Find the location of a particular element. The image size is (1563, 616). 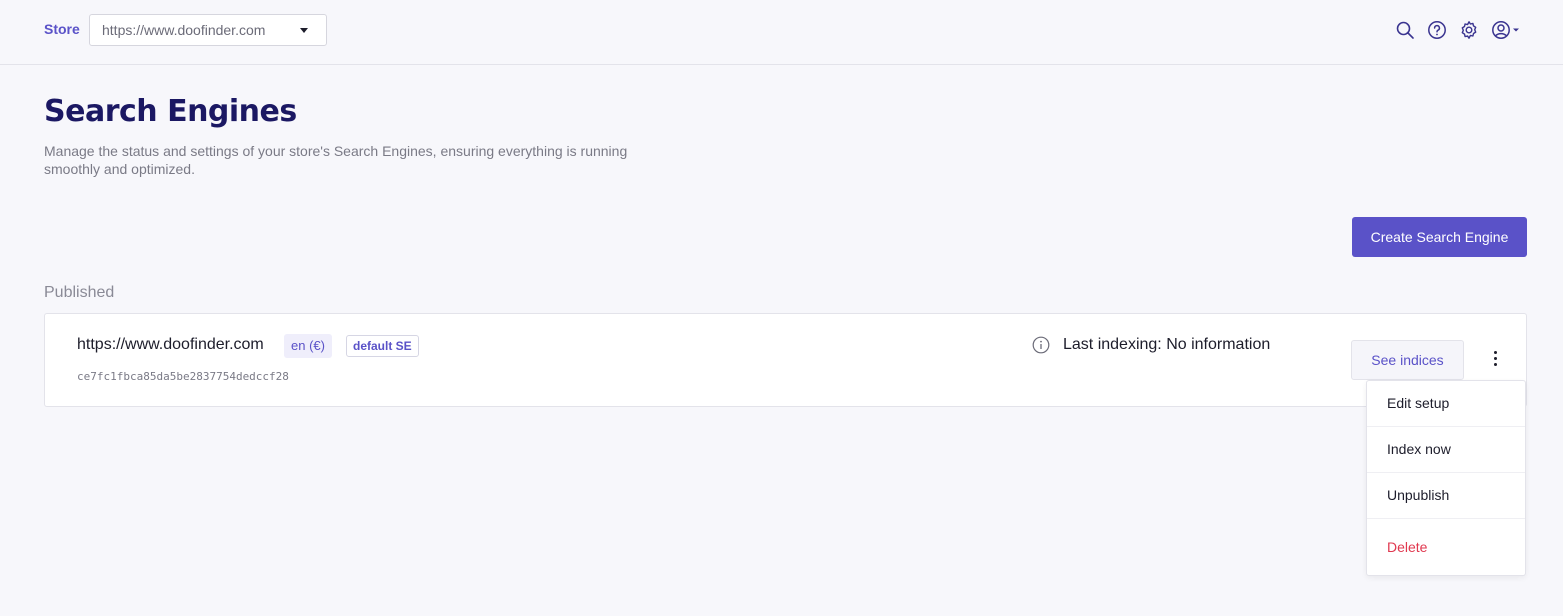

info-icon is located at coordinates (1041, 345).